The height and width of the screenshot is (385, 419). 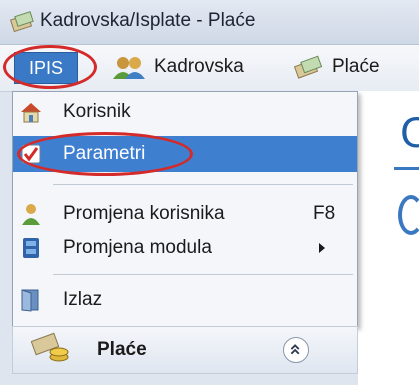 What do you see at coordinates (137, 247) in the screenshot?
I see `menu-item-label: Promjena modula` at bounding box center [137, 247].